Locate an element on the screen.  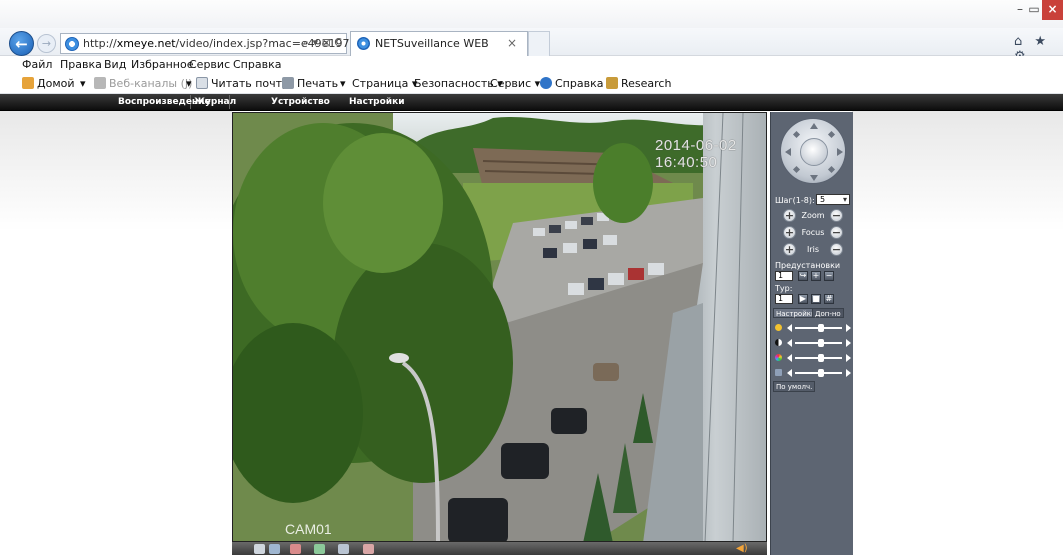
tour-play-icon: ▶ is located at coordinates (803, 299).